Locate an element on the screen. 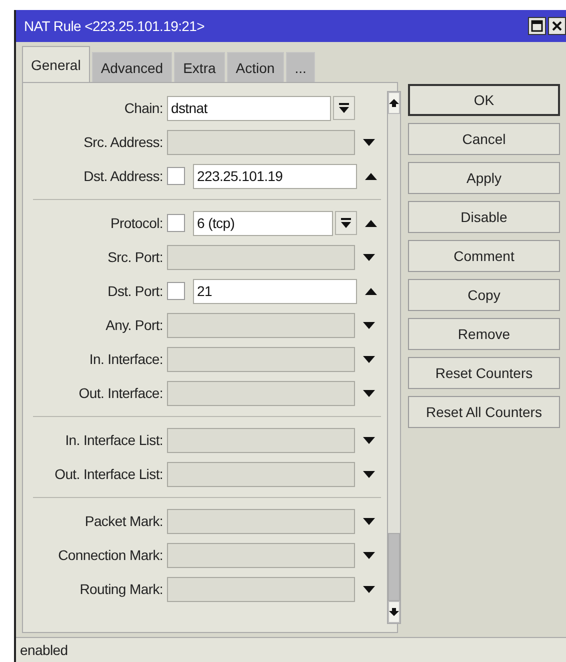 The height and width of the screenshot is (662, 566). field-label: Any. Port: is located at coordinates (134, 325).